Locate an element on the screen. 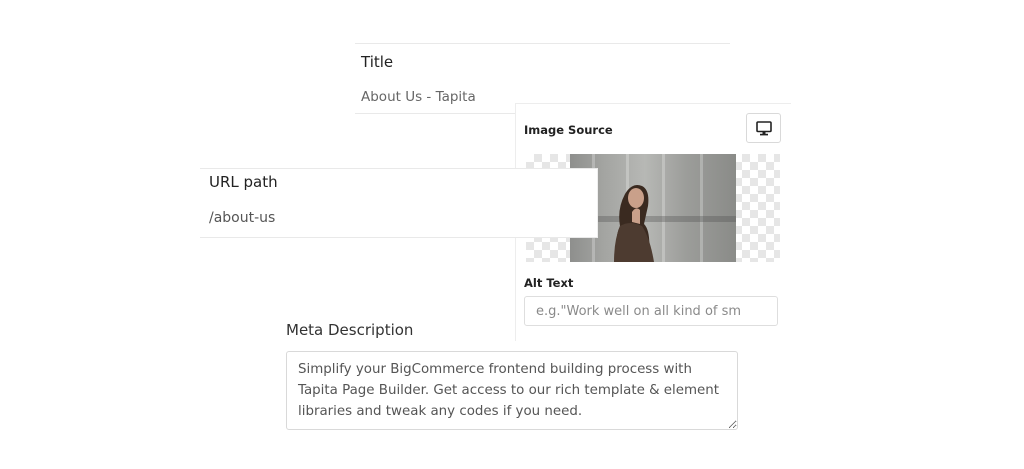 This screenshot has width=1024, height=469. meta-description-label: Meta Description is located at coordinates (350, 330).